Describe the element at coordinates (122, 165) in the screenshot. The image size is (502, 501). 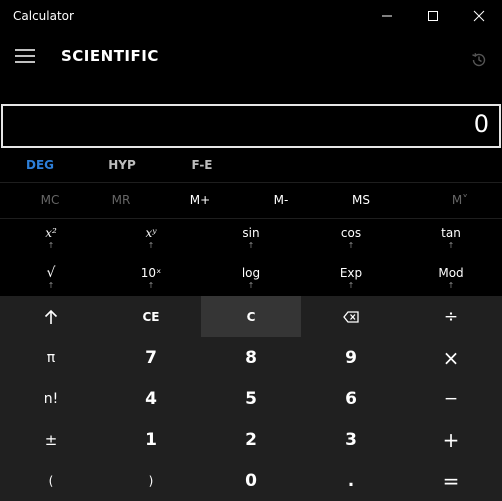
I see `hyp-button: HYP` at that location.